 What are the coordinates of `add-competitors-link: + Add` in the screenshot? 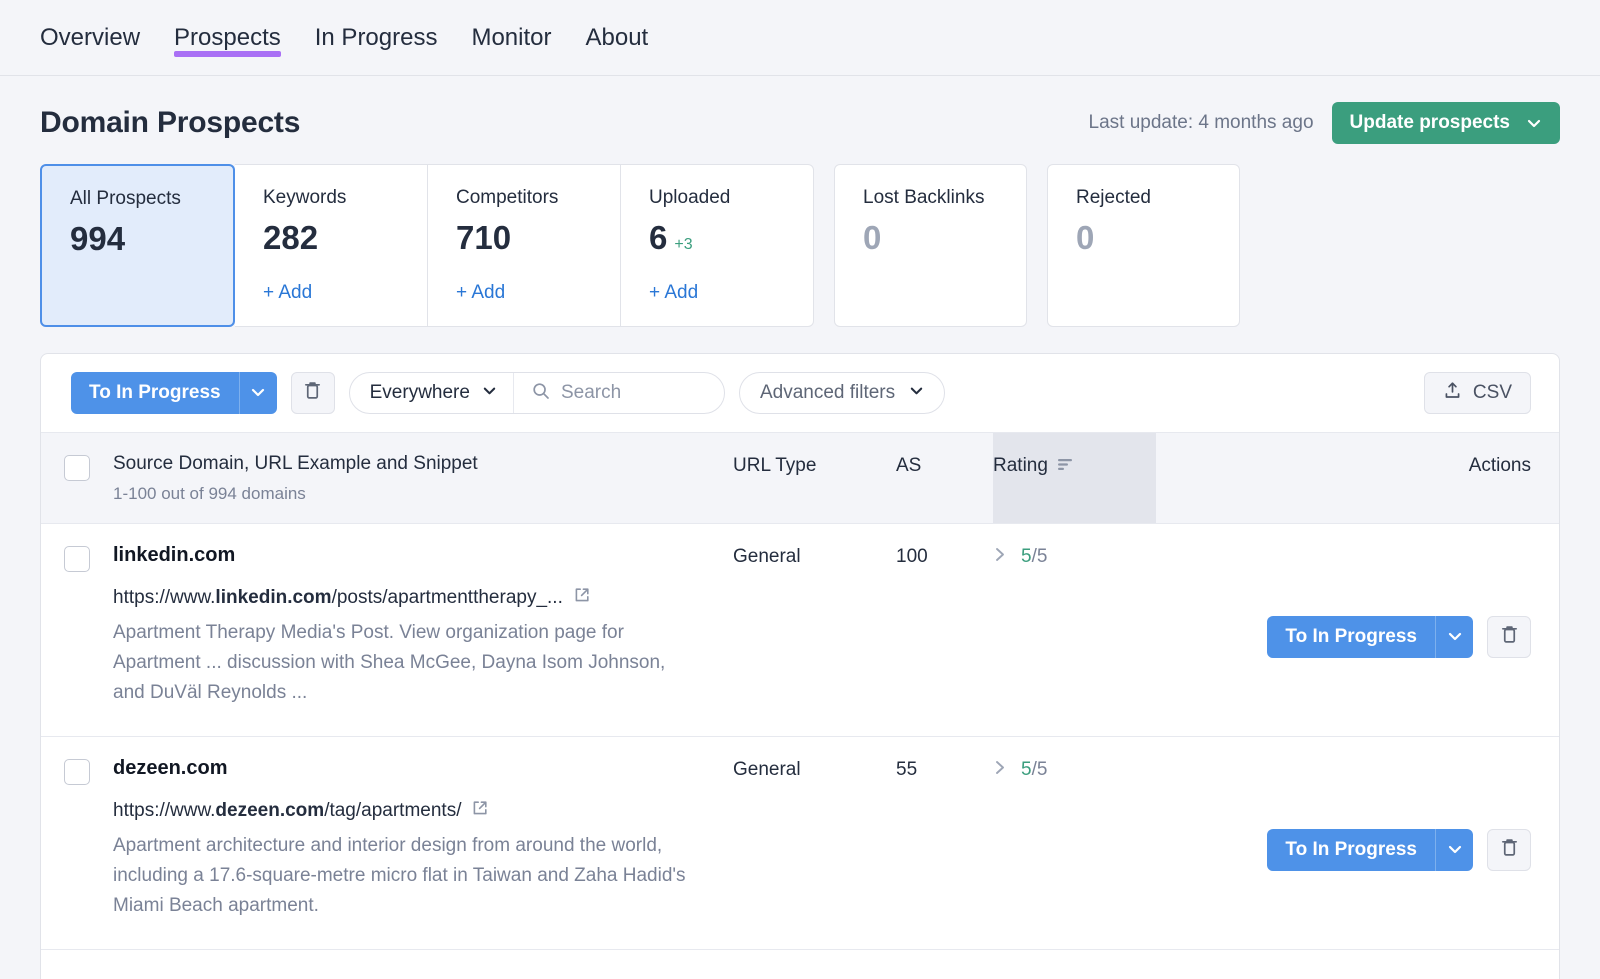 It's located at (480, 293).